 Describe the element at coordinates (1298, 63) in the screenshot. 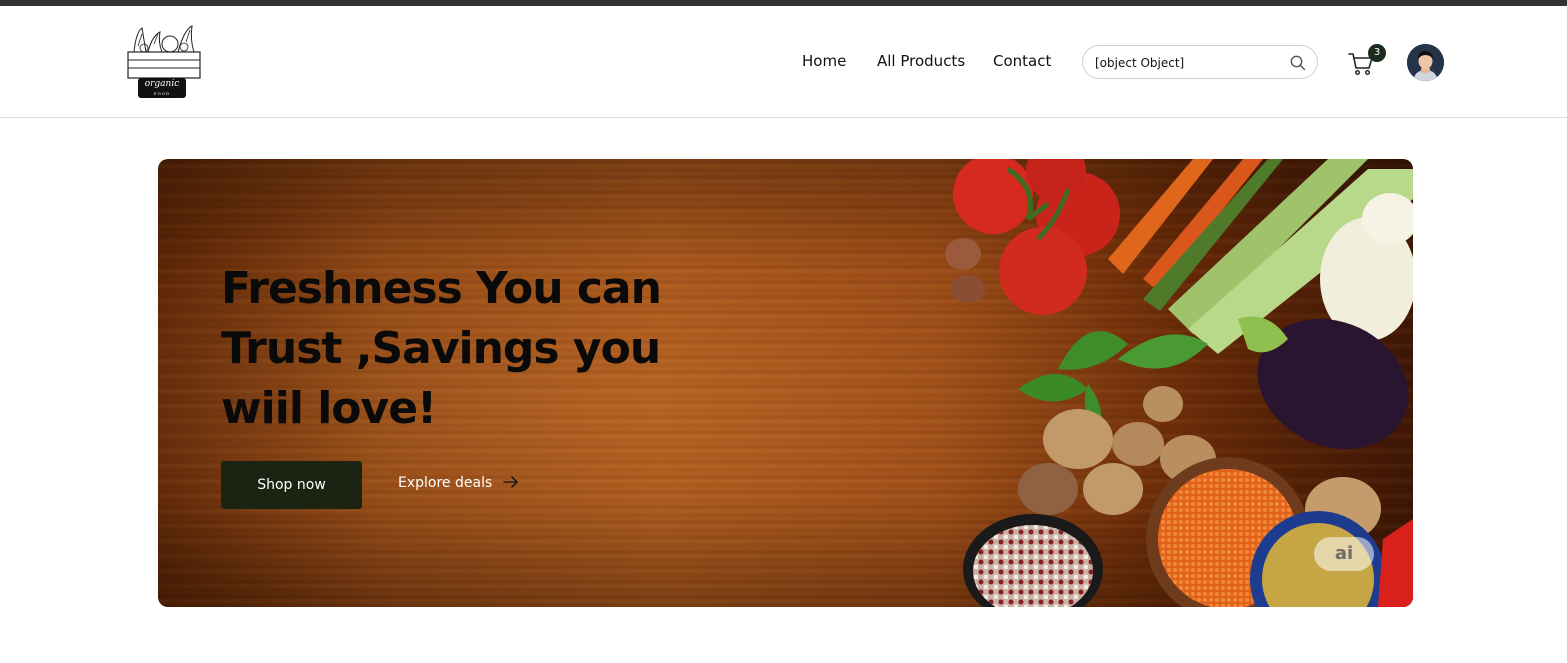

I see `search-icon` at that location.